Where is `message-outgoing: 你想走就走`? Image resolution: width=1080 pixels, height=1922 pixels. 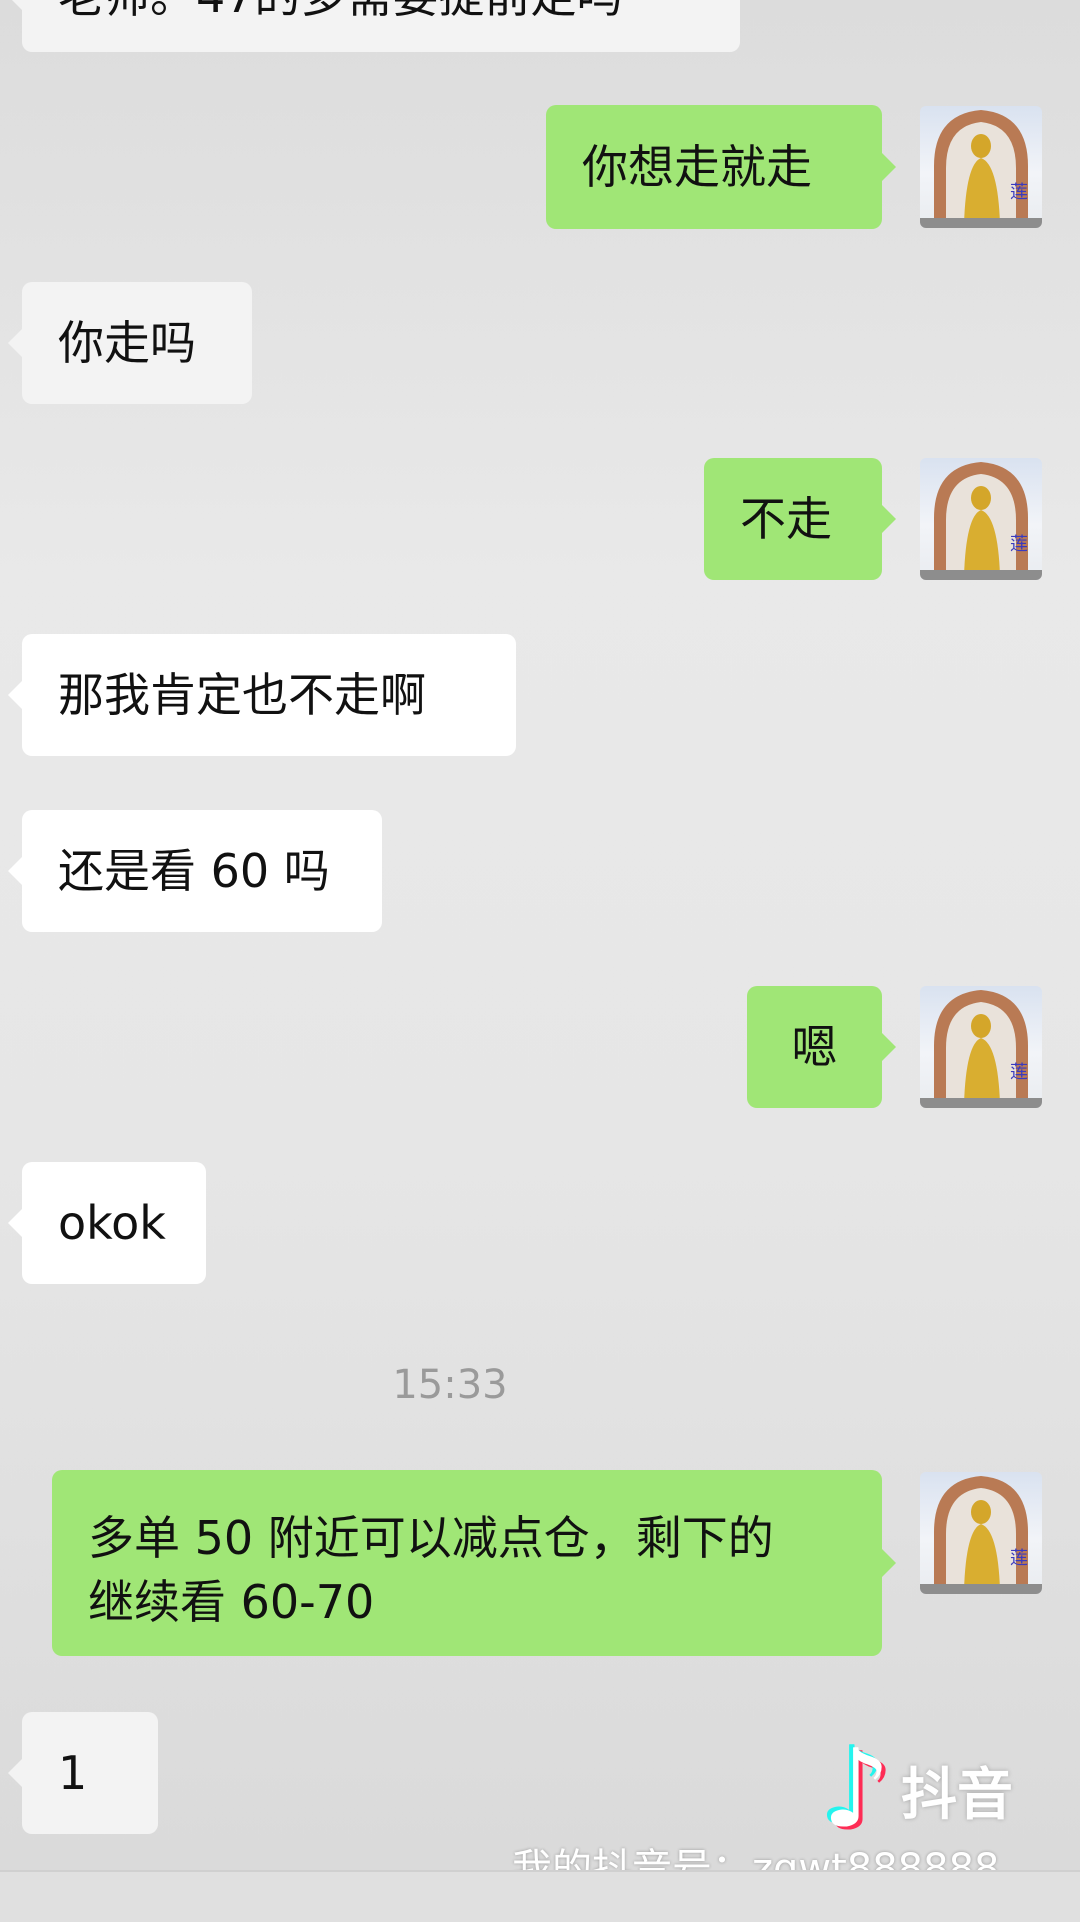
message-outgoing: 你想走就走 is located at coordinates (721, 167).